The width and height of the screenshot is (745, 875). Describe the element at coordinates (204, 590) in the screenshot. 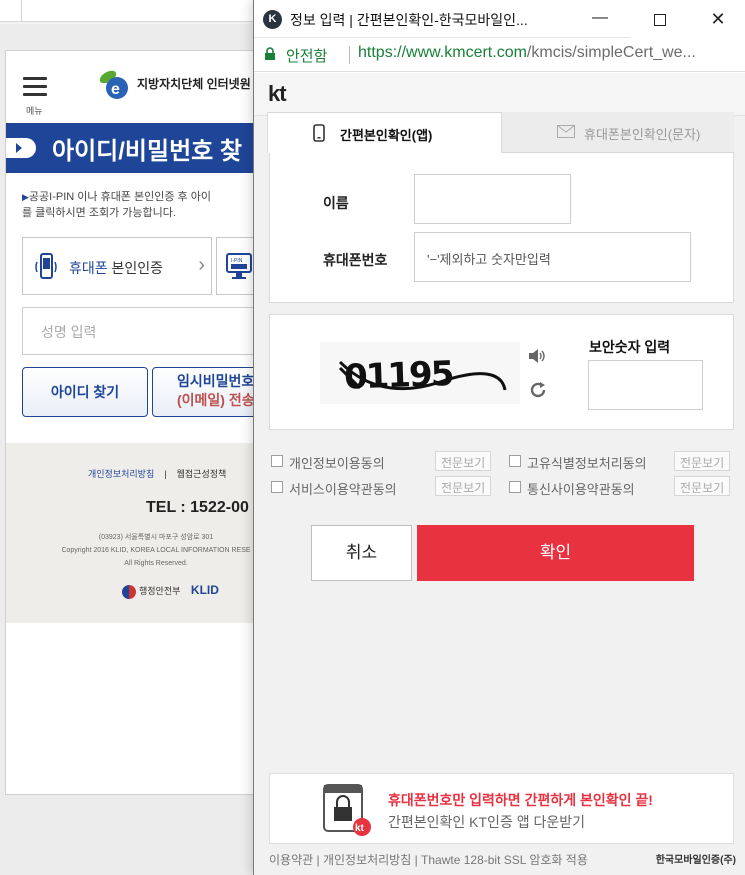

I see `klid-logo: KLID` at that location.